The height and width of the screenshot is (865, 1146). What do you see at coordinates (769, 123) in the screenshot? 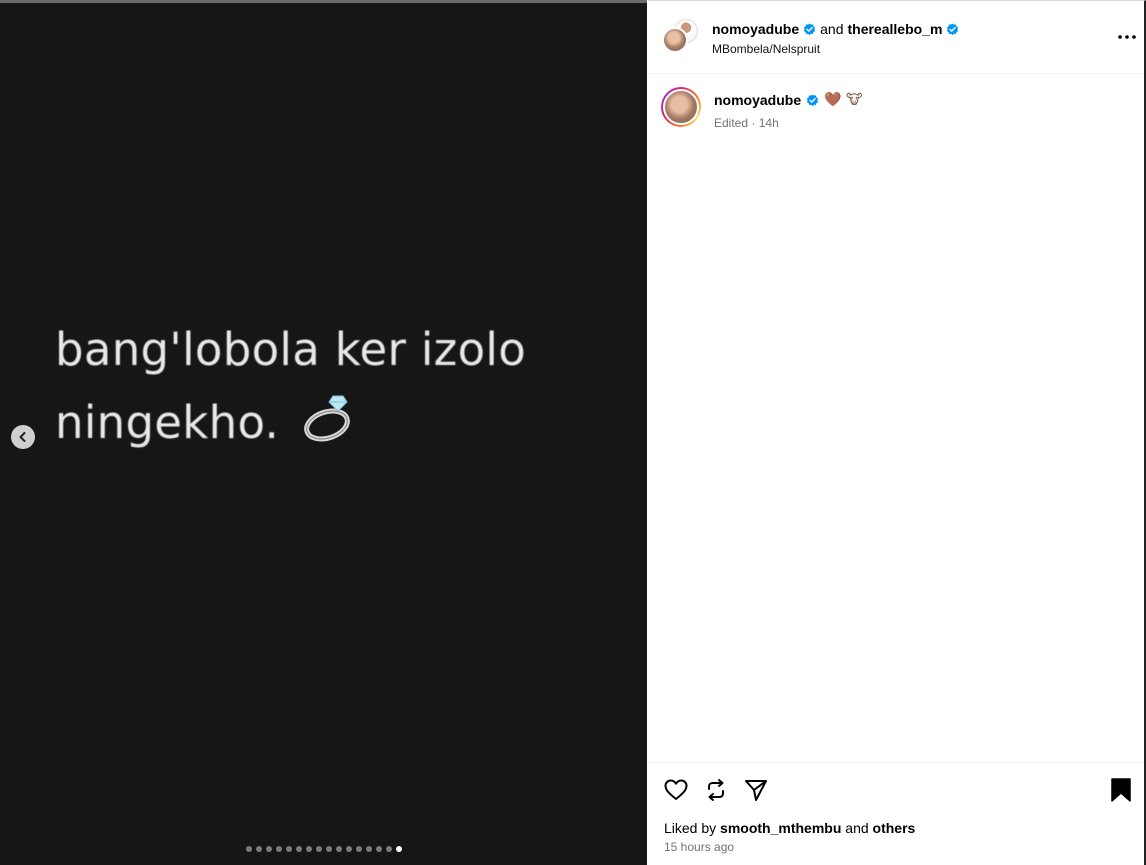
I see `caption-time: 14h` at bounding box center [769, 123].